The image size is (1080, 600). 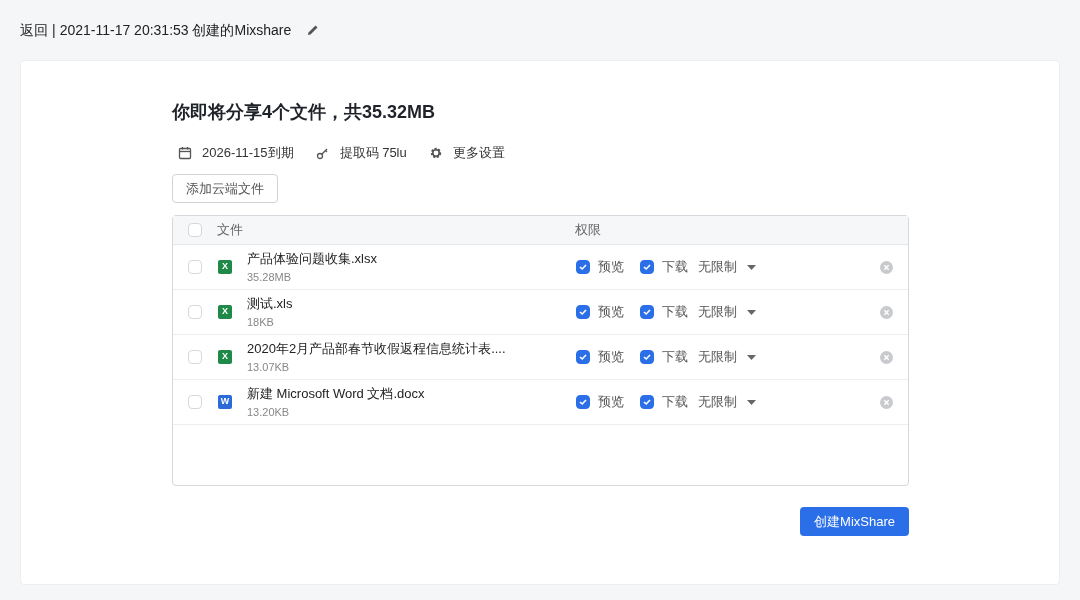 I want to click on file-size: 13.07KB, so click(x=269, y=366).